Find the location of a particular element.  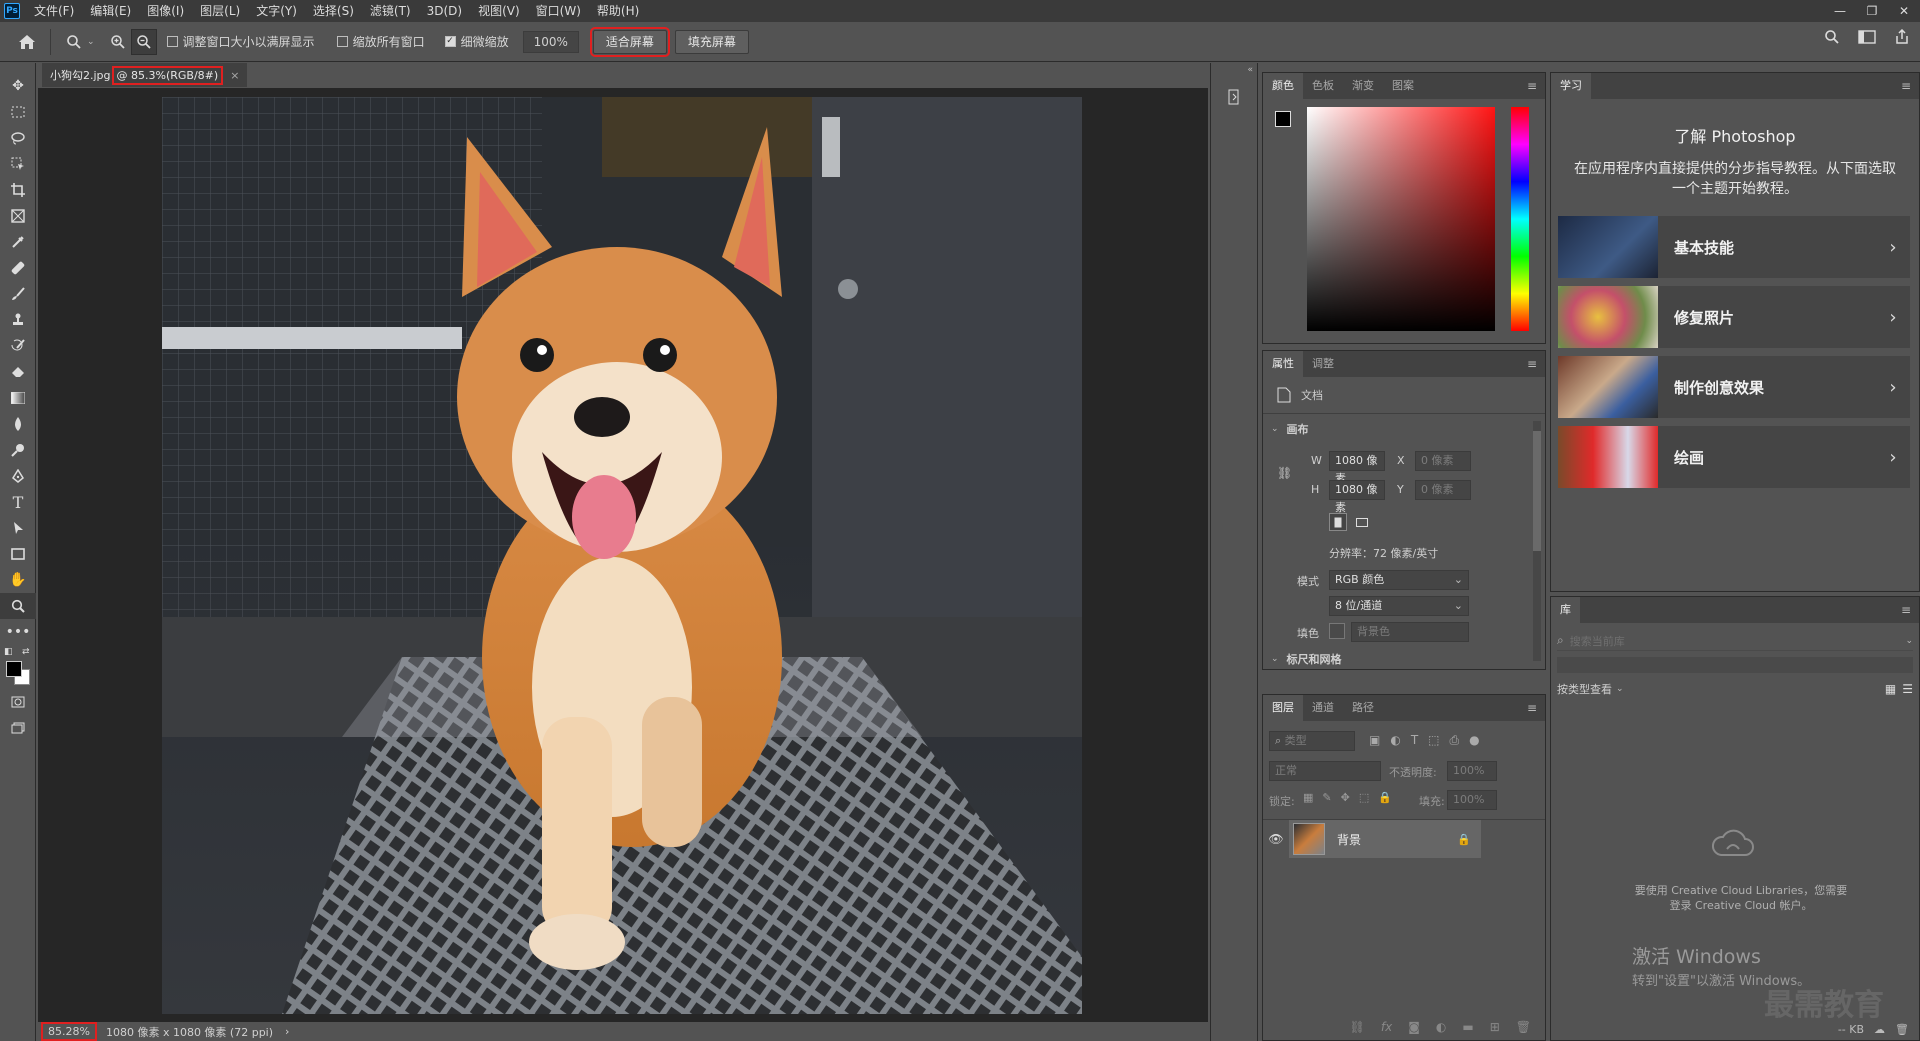

opacity-field: 100% is located at coordinates (1472, 771).